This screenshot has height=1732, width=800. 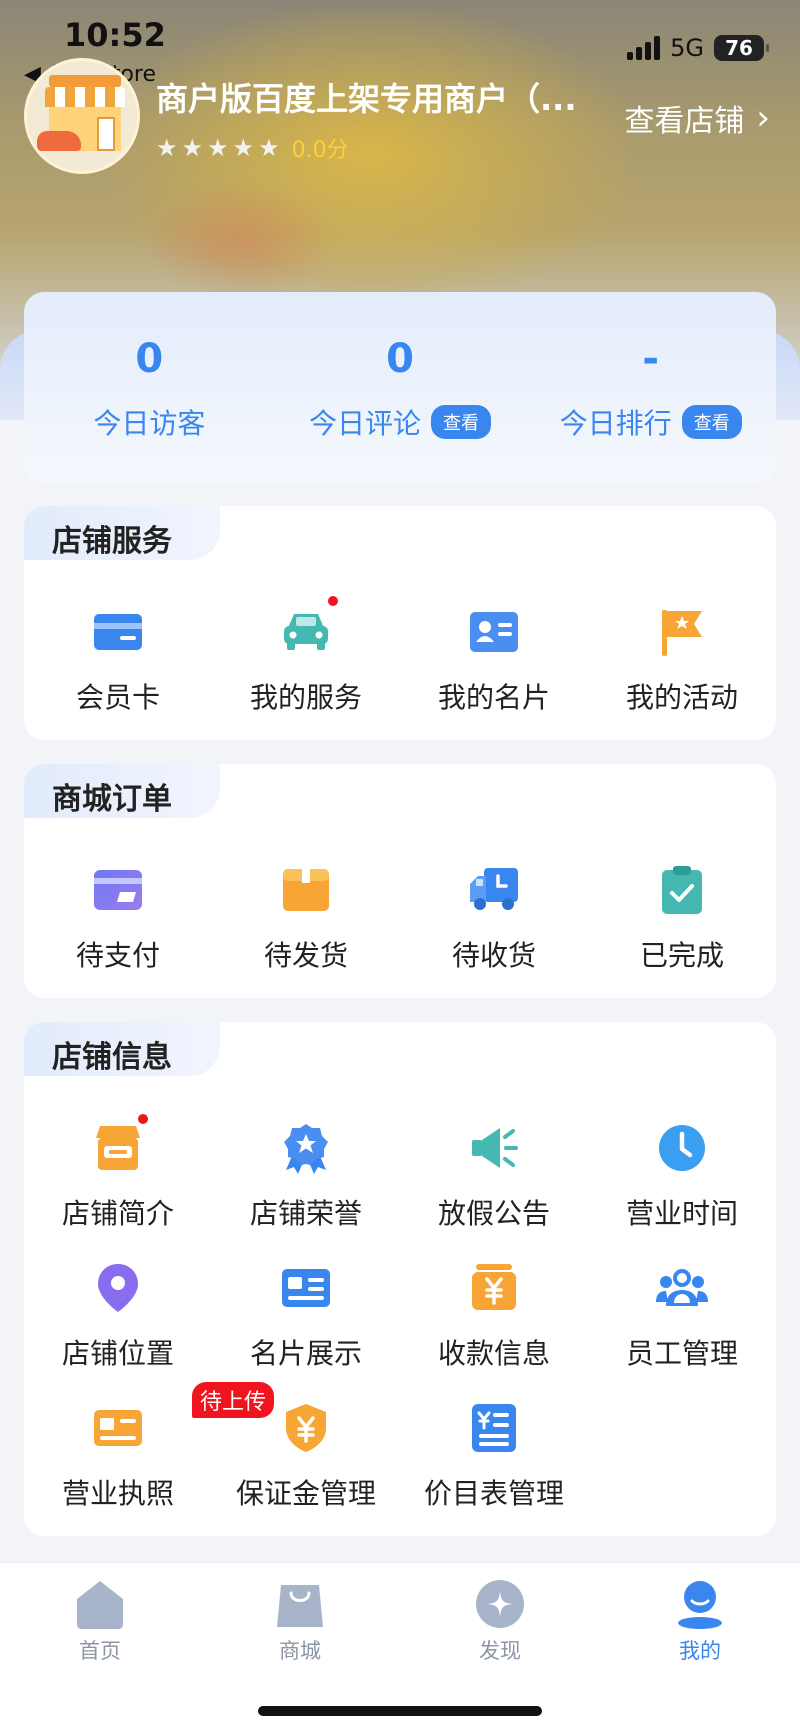 I want to click on entry-label: 我的服务, so click(x=305, y=697).